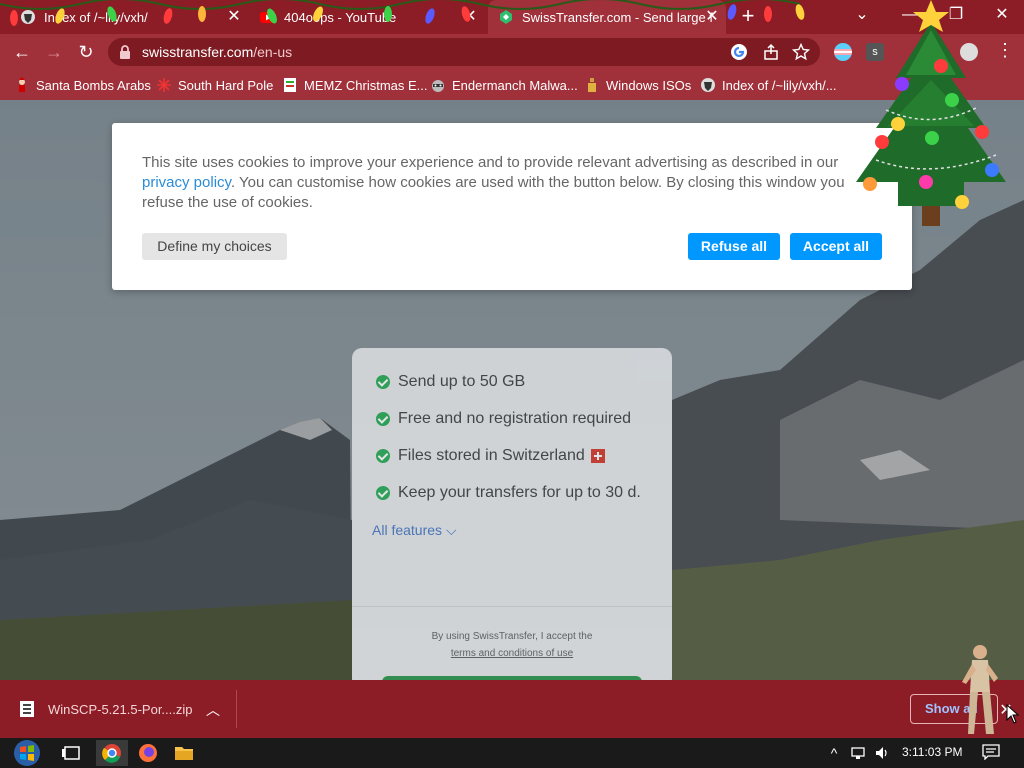 The height and width of the screenshot is (768, 1024). Describe the element at coordinates (407, 530) in the screenshot. I see `all-features-label: All features` at that location.